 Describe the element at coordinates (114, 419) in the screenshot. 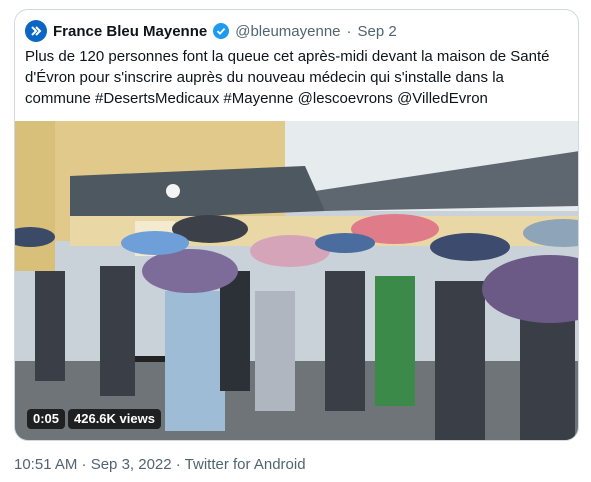

I see `video-views: 426.6K views` at that location.